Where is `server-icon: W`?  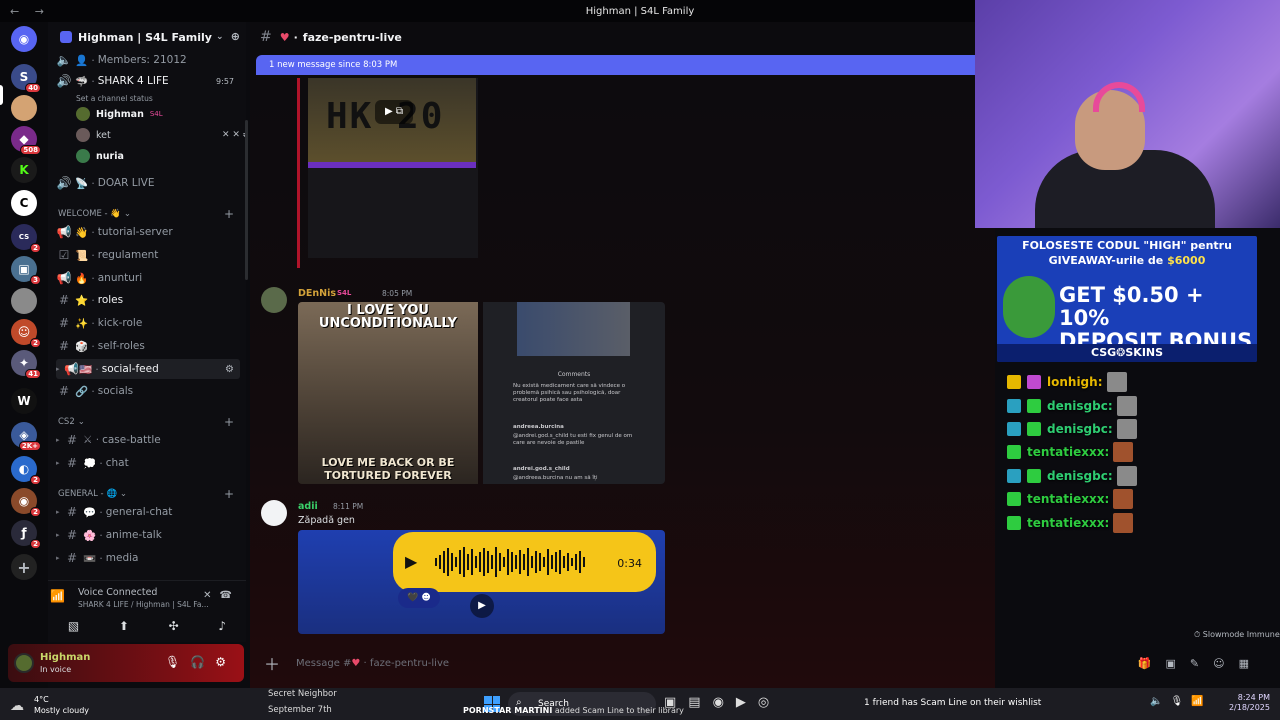
server-icon: W is located at coordinates (24, 401).